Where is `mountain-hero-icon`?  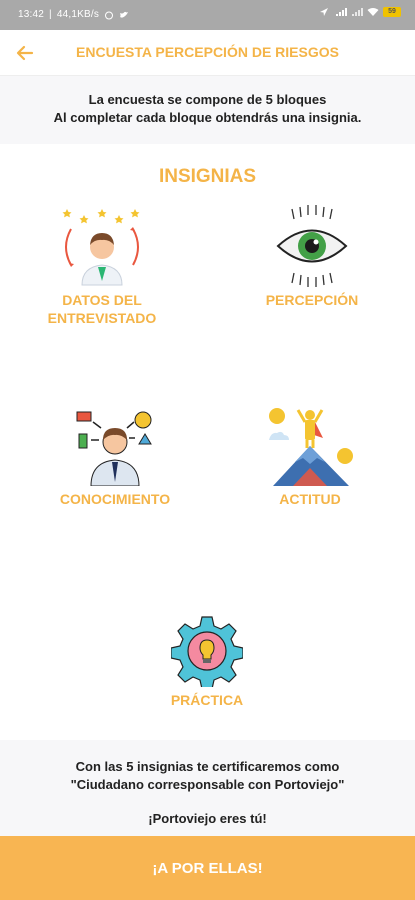
mountain-hero-icon is located at coordinates (311, 447).